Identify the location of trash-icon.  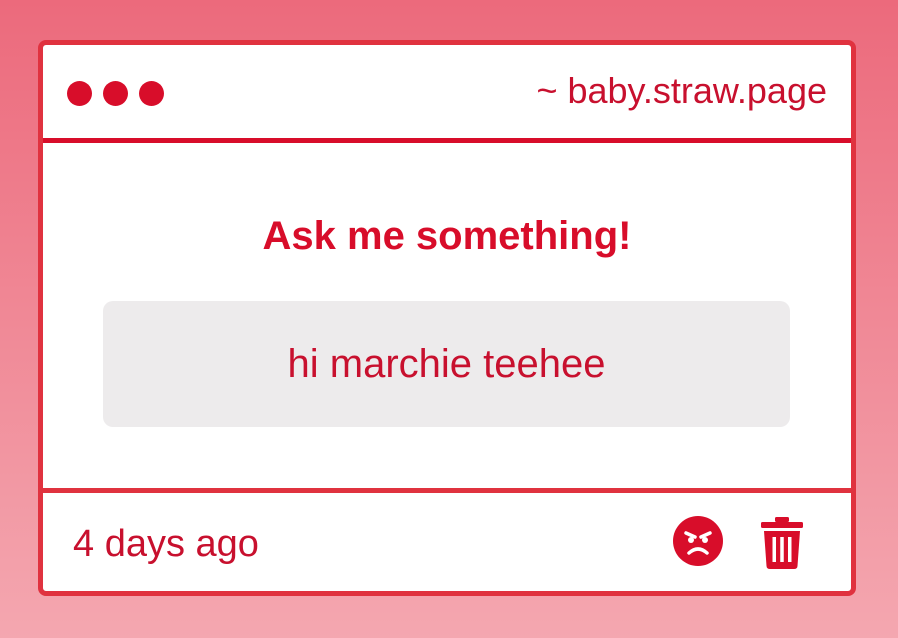
(782, 543).